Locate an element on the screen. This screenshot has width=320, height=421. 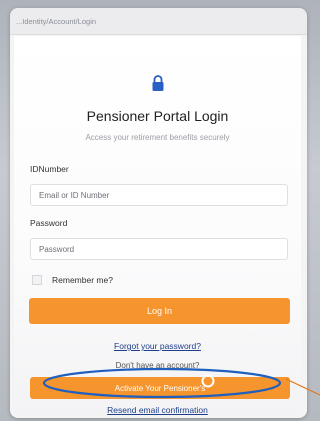
no-account-text: Don't have an account? is located at coordinates (157, 365).